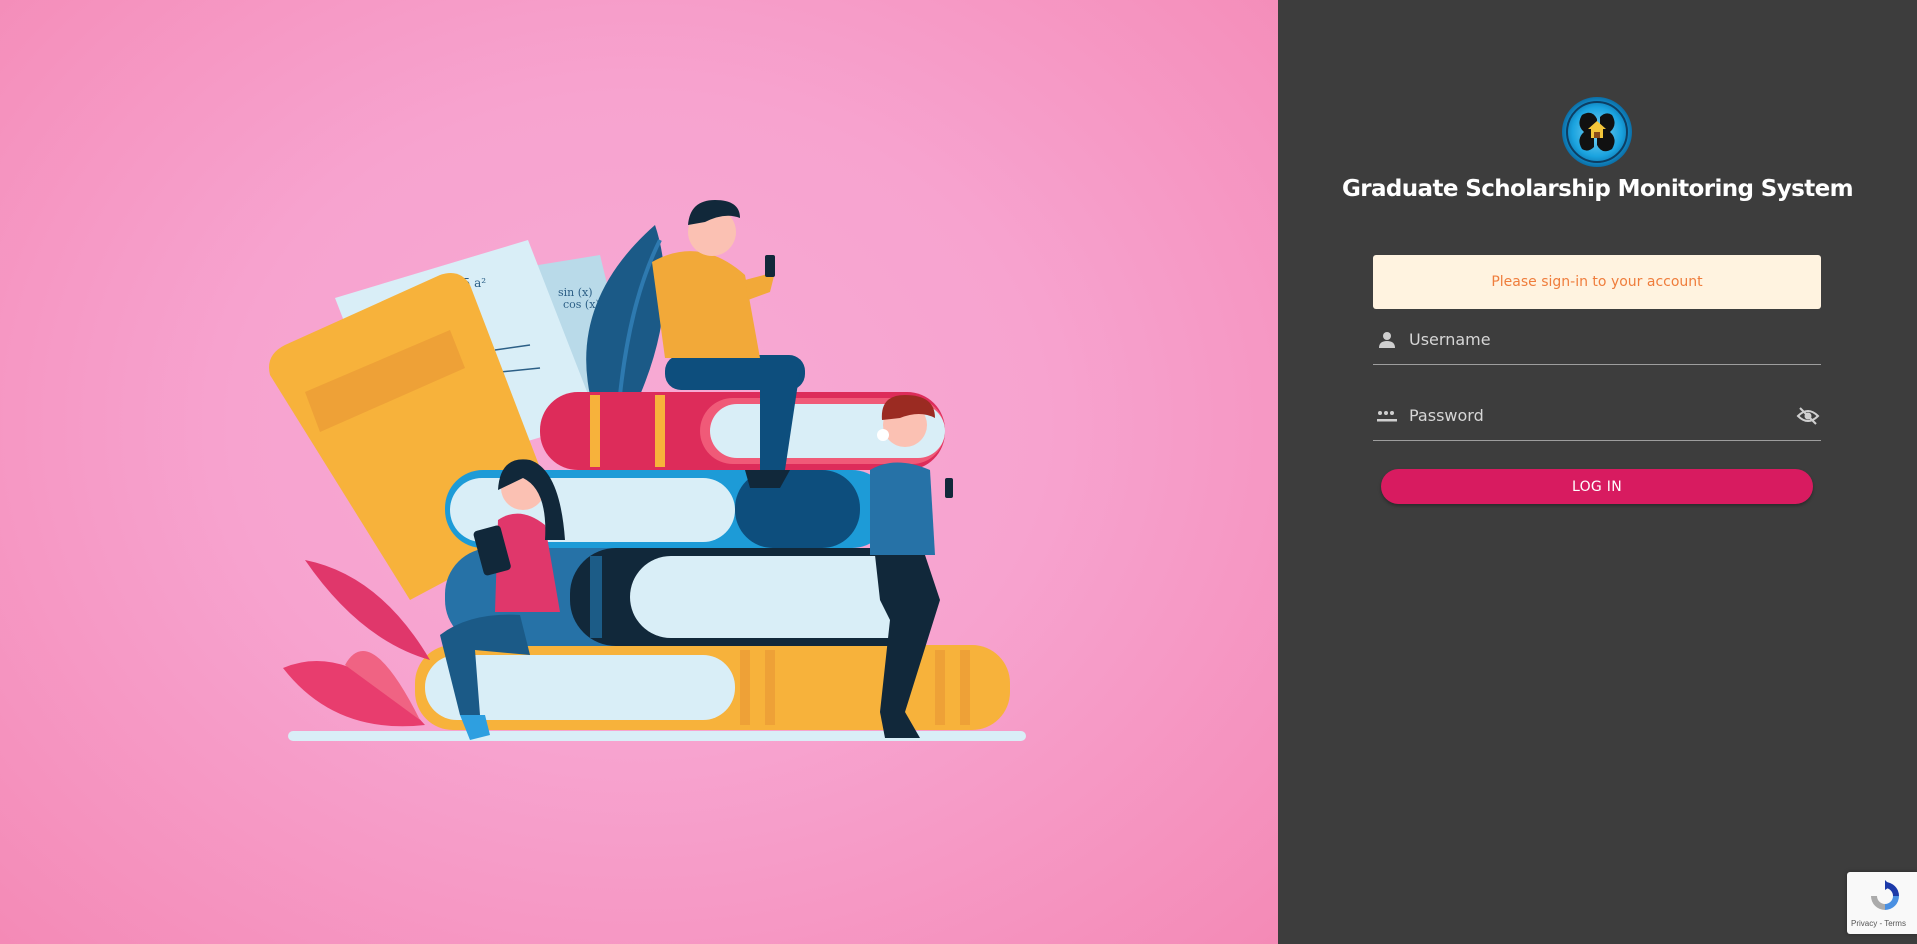 This screenshot has height=944, width=1917. I want to click on password-input, so click(1602, 415).